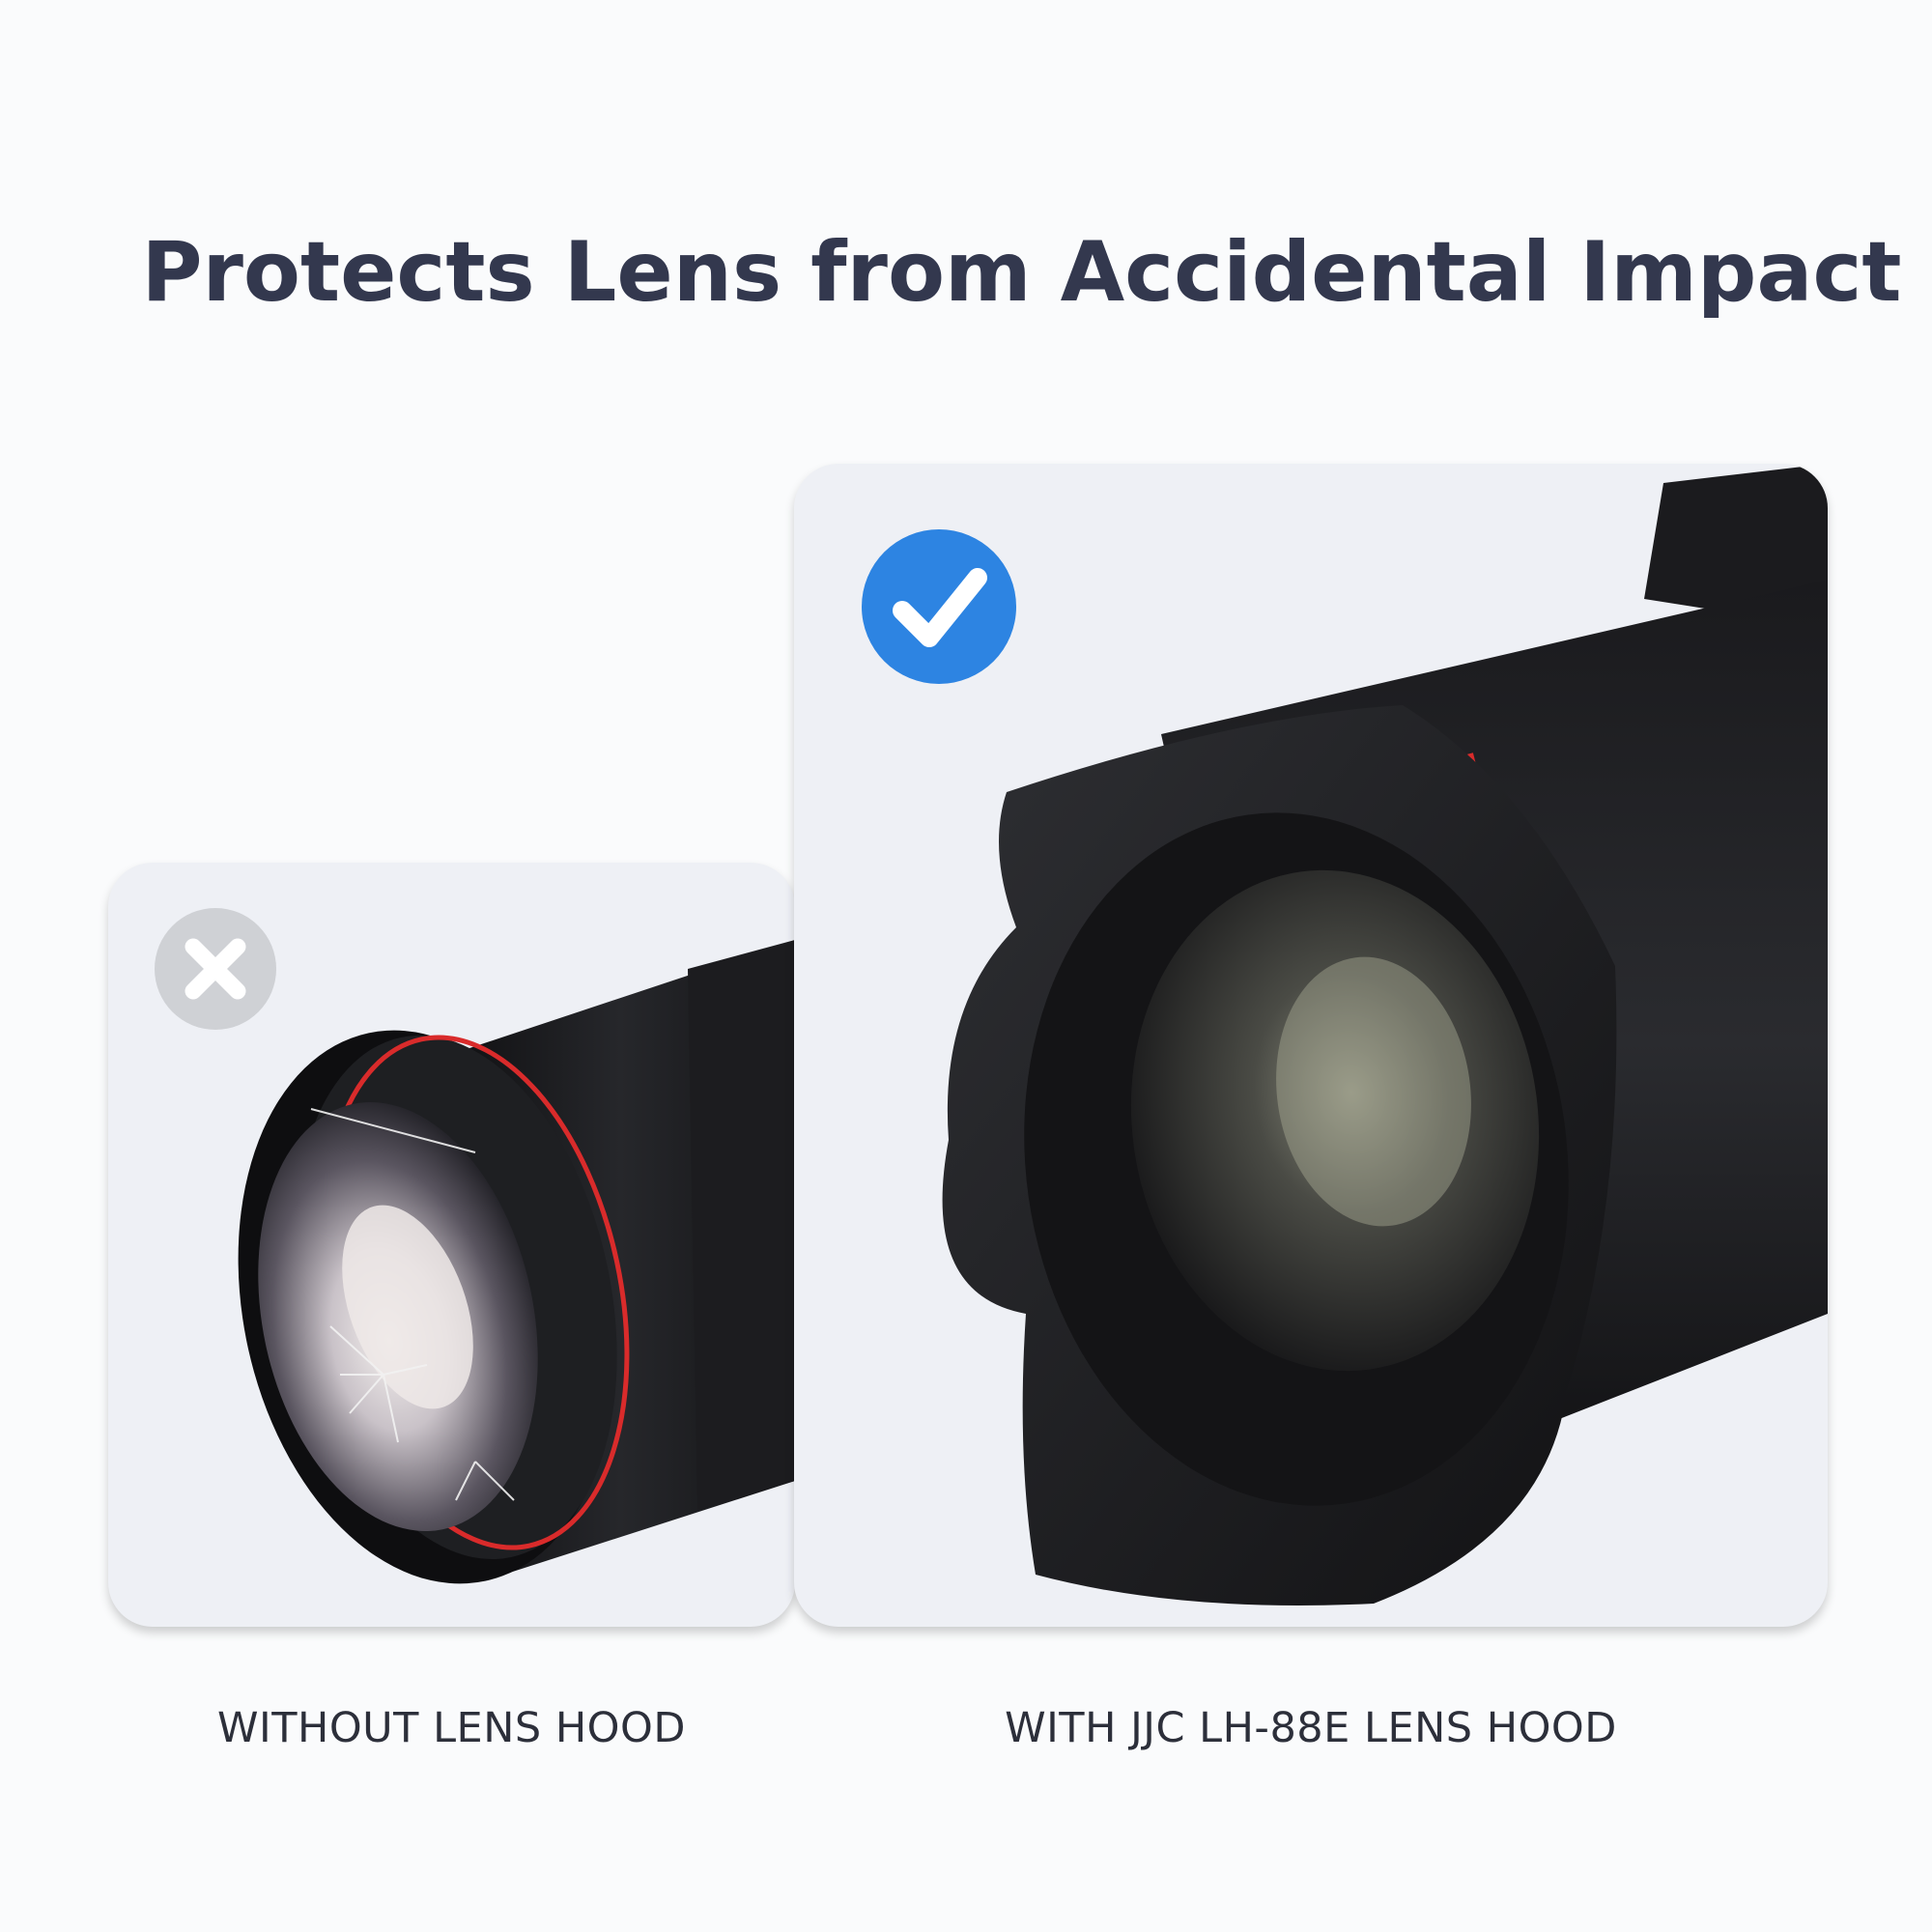  Describe the element at coordinates (1021, 272) in the screenshot. I see `page-title: Protects Lens from Accidental Impact` at that location.